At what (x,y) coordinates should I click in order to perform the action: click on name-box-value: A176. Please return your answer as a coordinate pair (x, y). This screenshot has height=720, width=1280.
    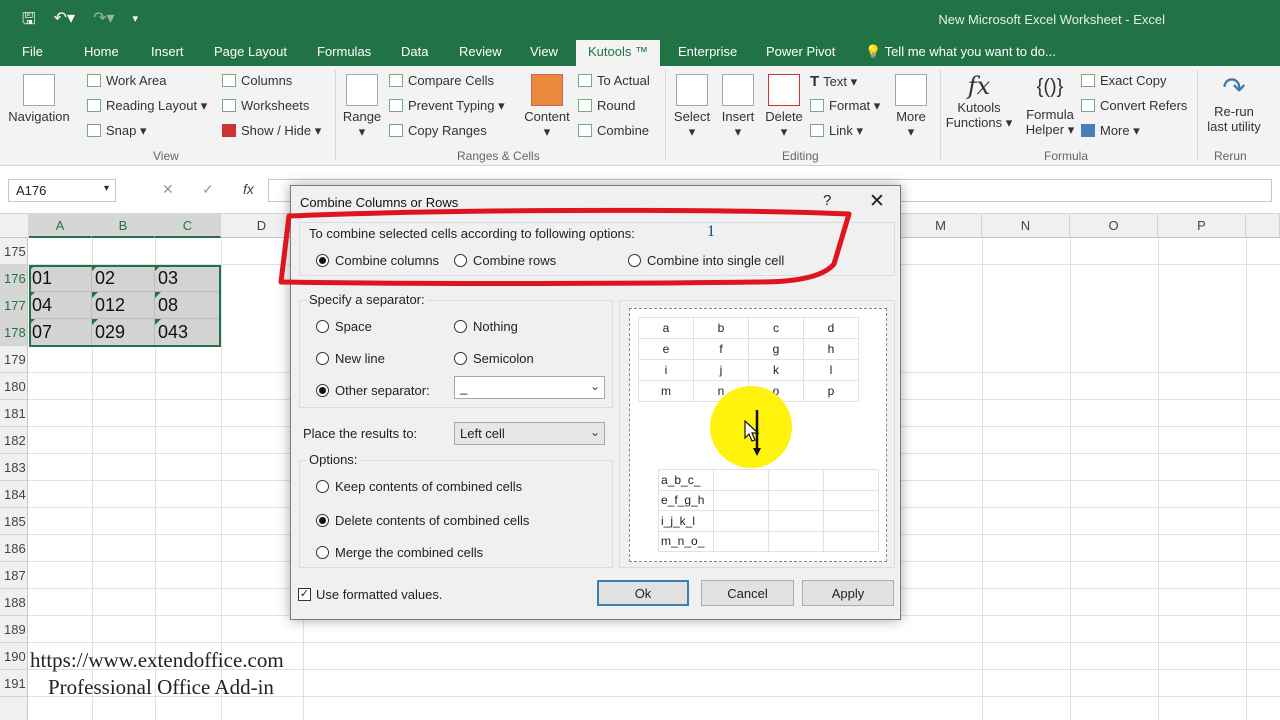
    Looking at the image, I should click on (31, 190).